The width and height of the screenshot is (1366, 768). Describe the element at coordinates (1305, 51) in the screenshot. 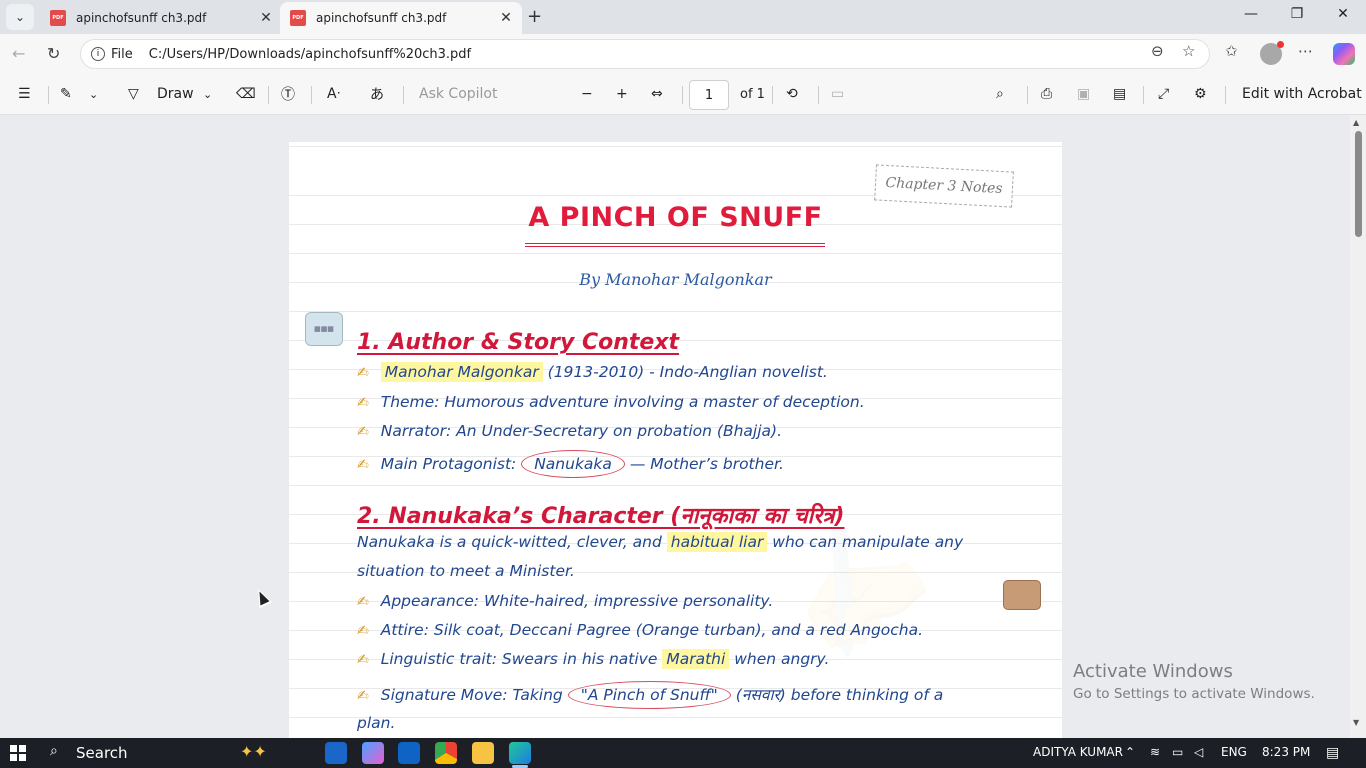

I see `more-options-icon: ⋯` at that location.